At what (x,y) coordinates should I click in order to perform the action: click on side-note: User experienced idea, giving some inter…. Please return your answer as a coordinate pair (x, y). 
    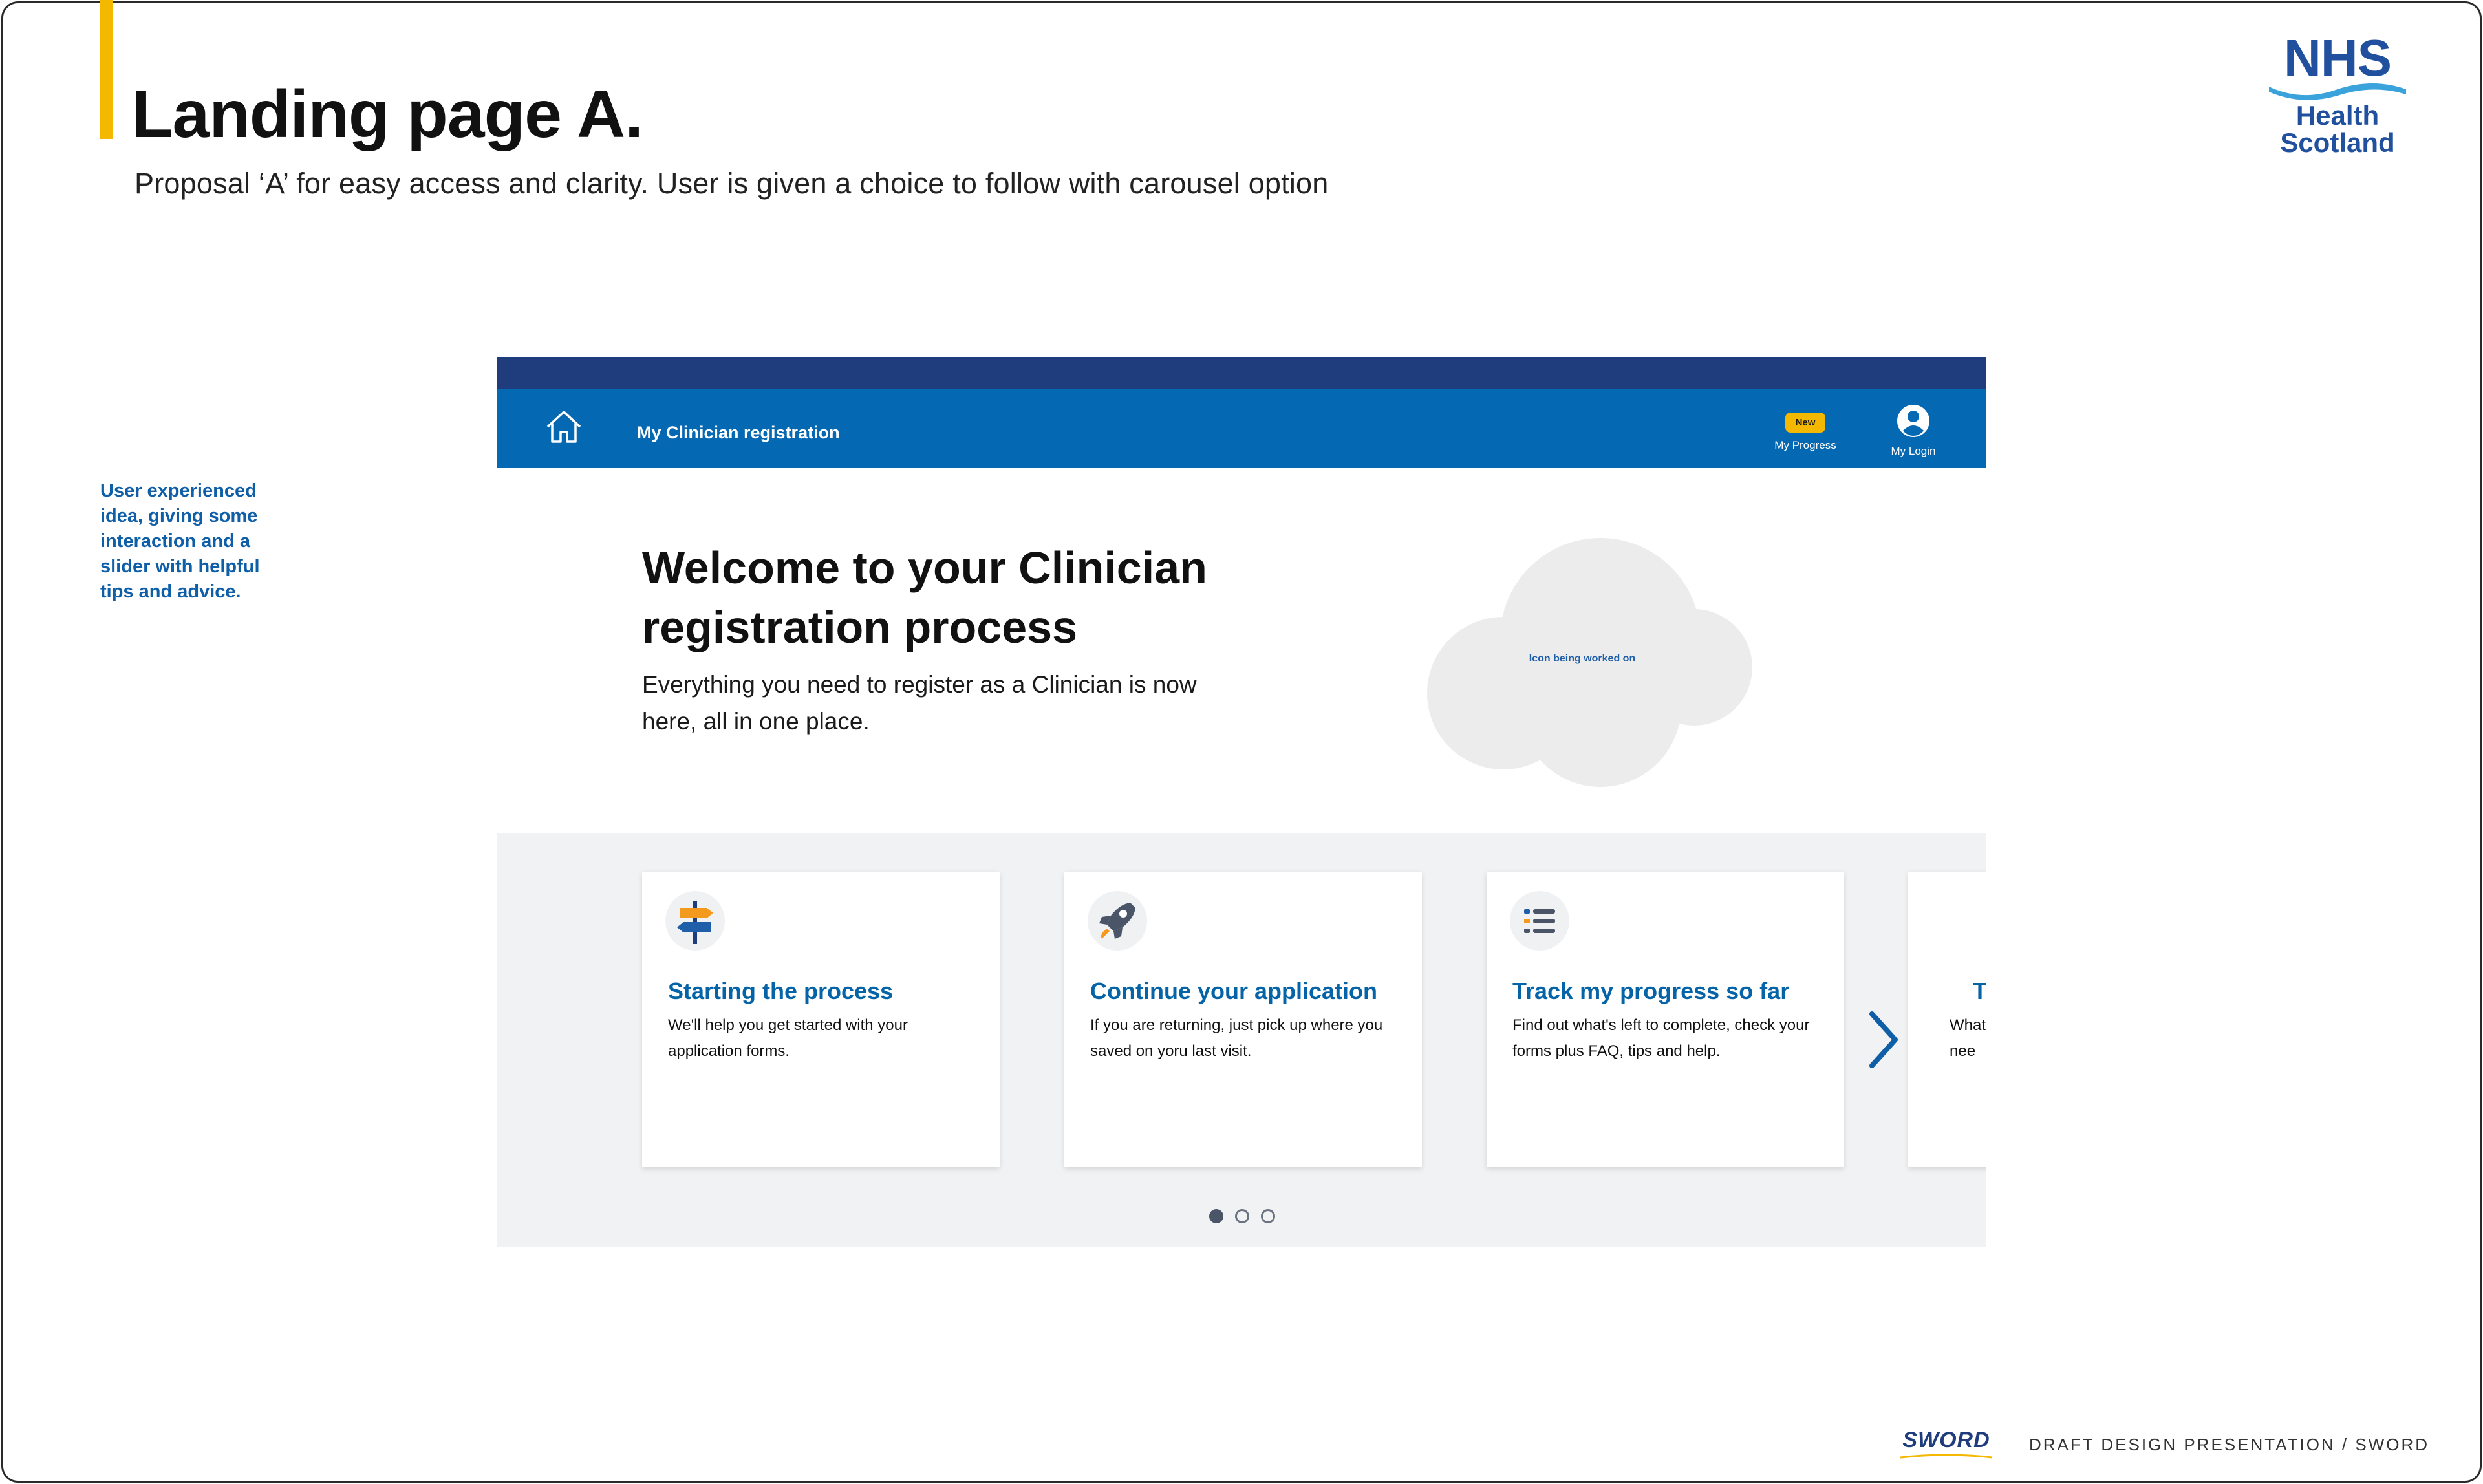
    Looking at the image, I should click on (180, 541).